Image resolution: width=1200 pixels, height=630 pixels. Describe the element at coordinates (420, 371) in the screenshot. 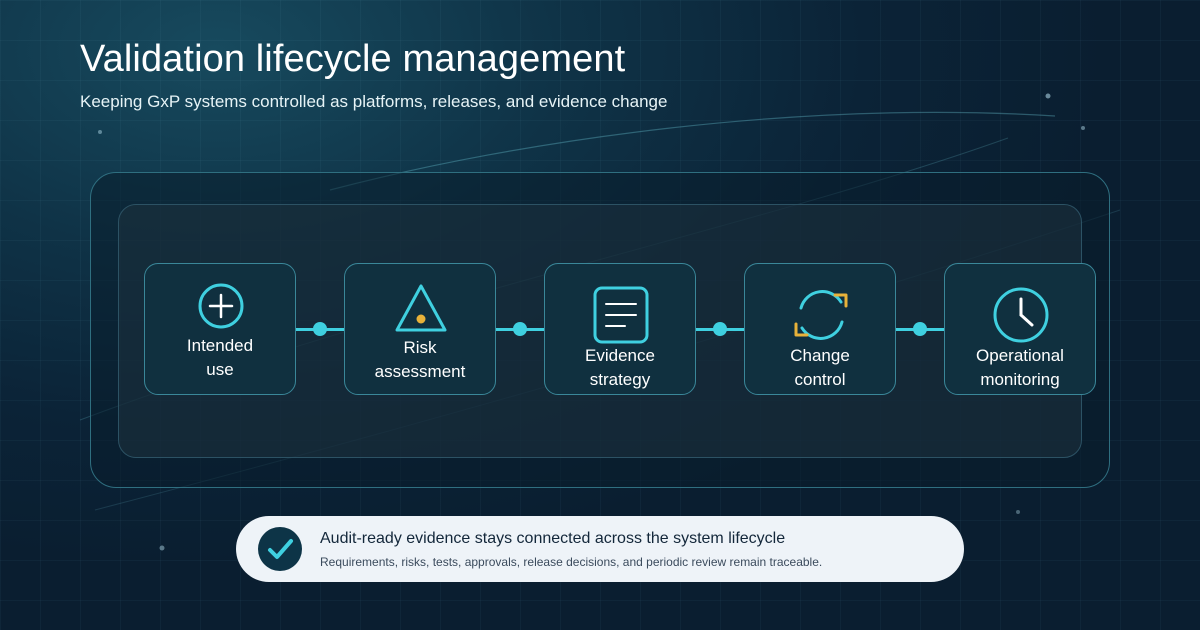

I see `step-label-line2: assessment` at that location.